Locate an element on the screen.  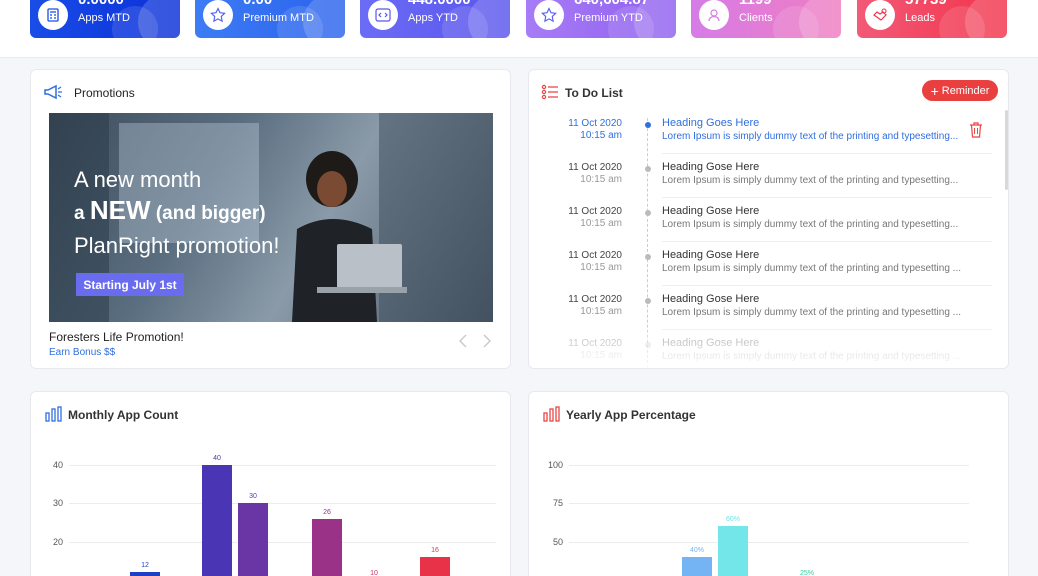
stat-label: Premium MTD is located at coordinates (278, 18).